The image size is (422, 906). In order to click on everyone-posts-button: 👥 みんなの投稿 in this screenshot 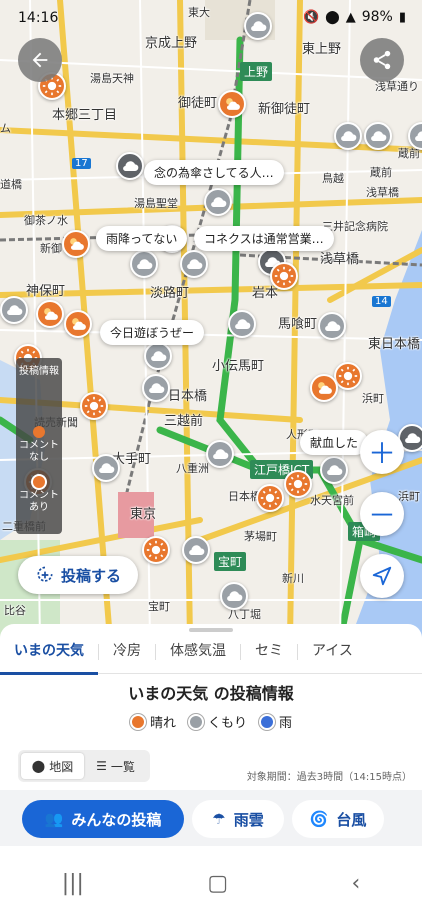, I will do `click(103, 819)`.